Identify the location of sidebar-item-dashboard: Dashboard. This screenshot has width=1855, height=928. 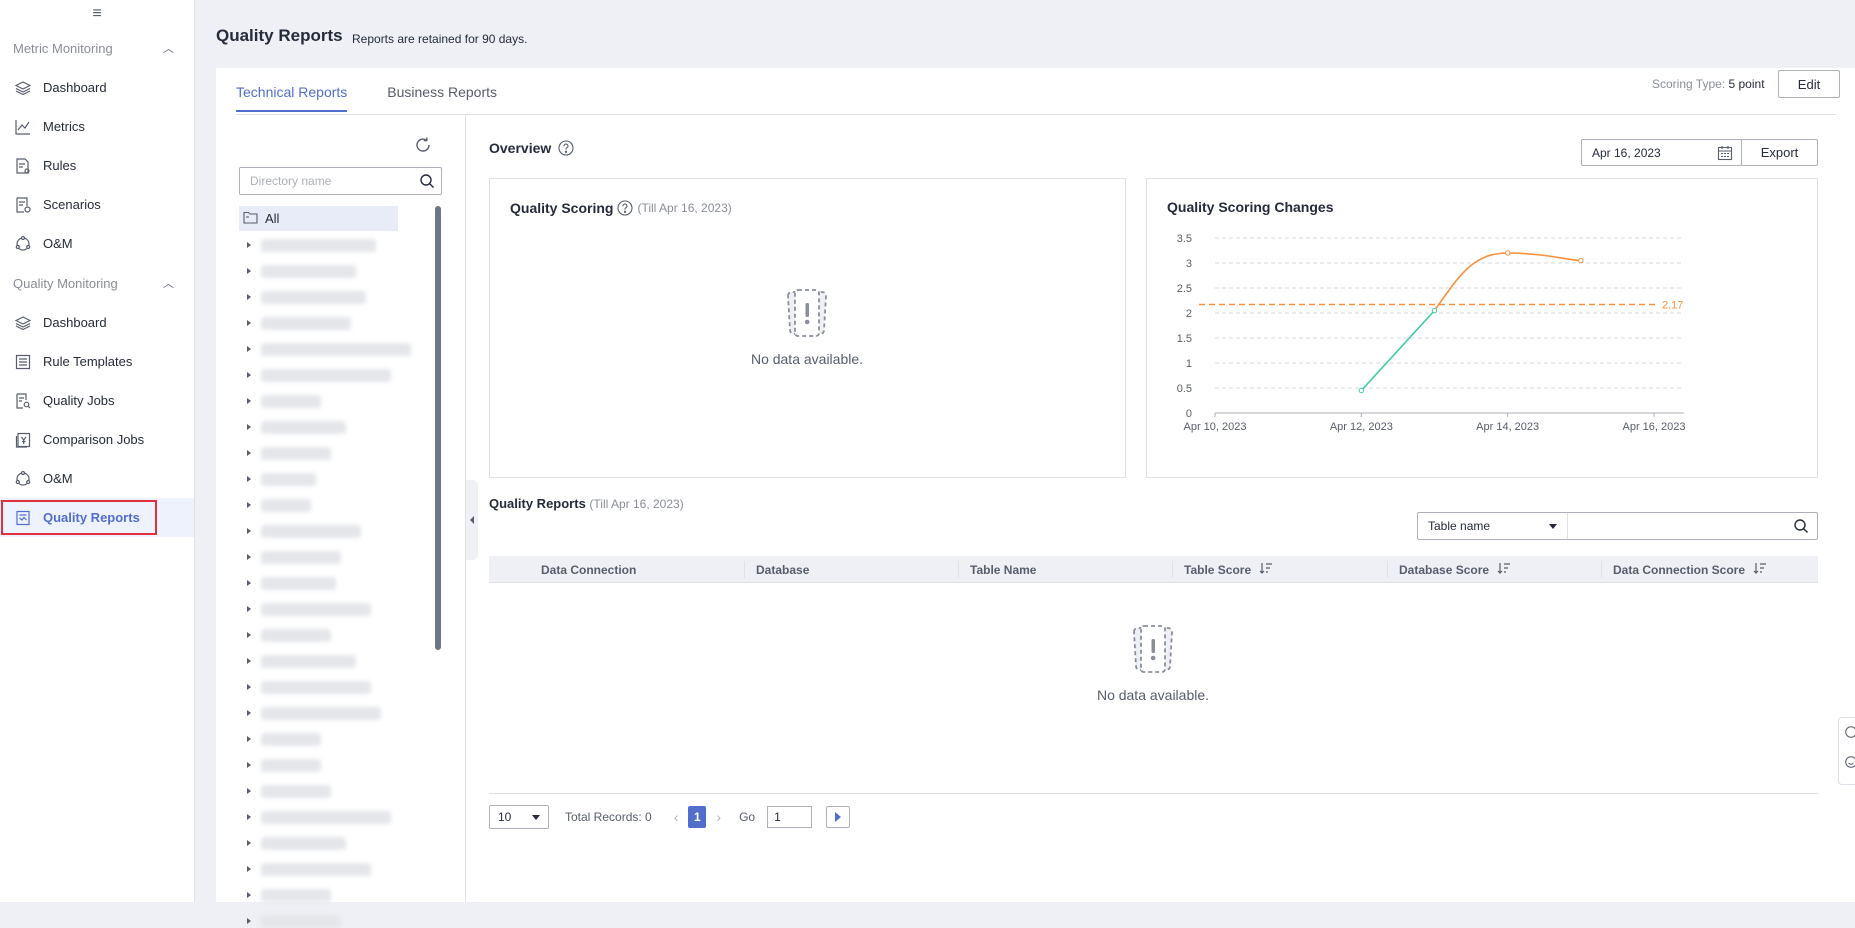
(97, 87).